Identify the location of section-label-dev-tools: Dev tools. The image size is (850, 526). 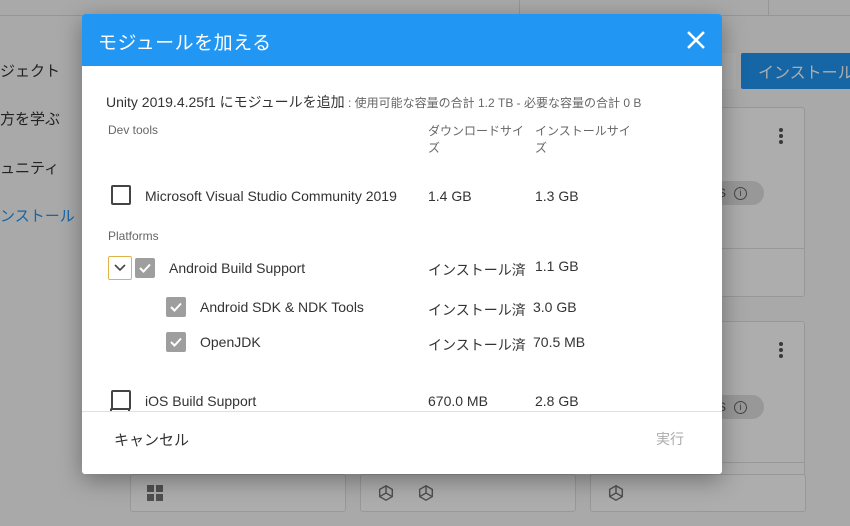
(133, 130).